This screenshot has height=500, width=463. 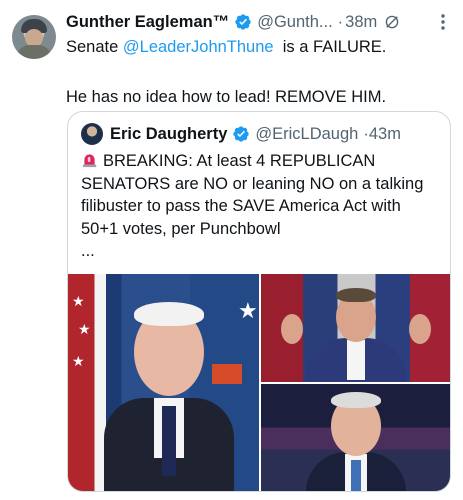 What do you see at coordinates (233, 22) in the screenshot?
I see `tweet-header: Gunther Eagleman™ @Gunth... · 38m` at bounding box center [233, 22].